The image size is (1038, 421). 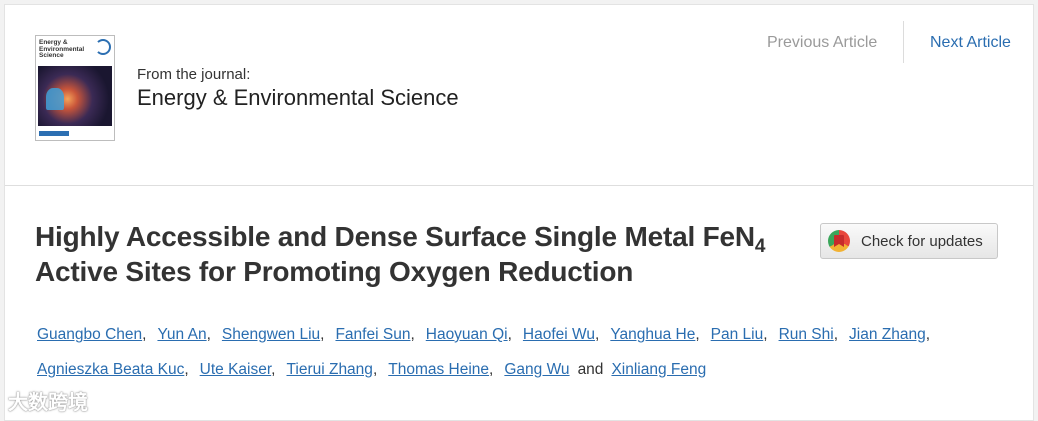 What do you see at coordinates (236, 369) in the screenshot?
I see `author-link: Ute Kaiser` at bounding box center [236, 369].